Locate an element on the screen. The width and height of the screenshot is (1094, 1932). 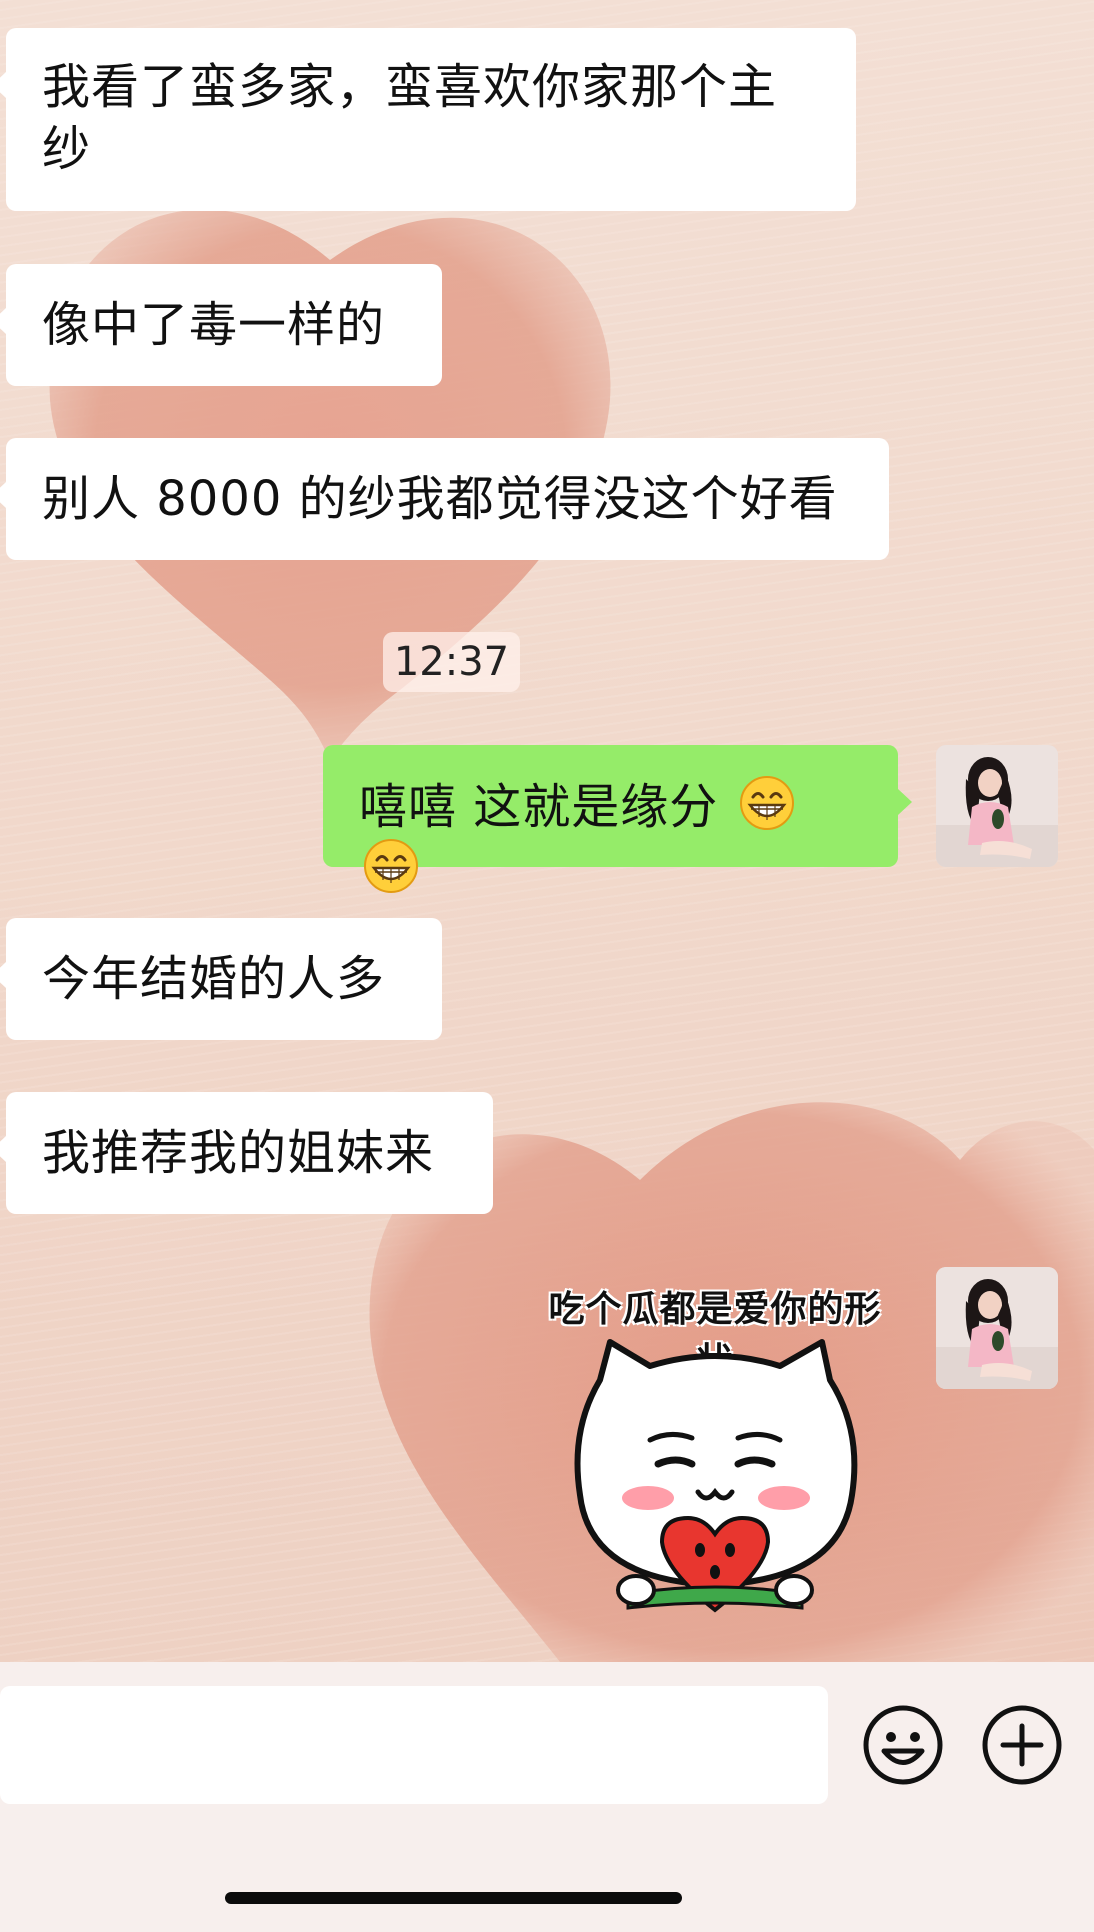
message-timestamp: 12:37 is located at coordinates (451, 662).